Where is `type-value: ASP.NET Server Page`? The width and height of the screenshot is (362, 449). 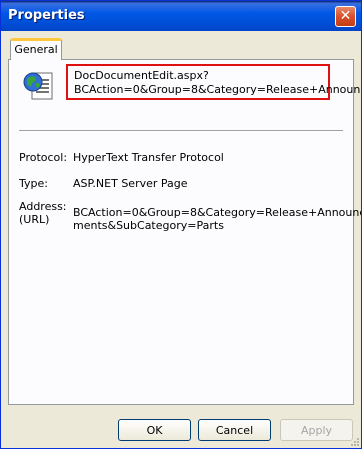
type-value: ASP.NET Server Page is located at coordinates (130, 183).